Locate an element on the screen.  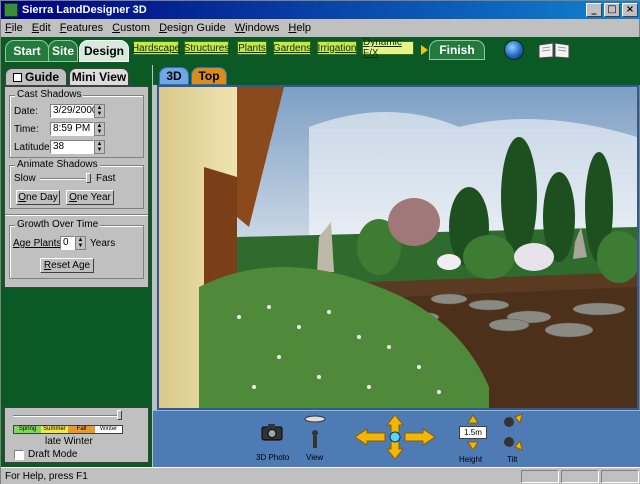
menu-file: File is located at coordinates (14, 28).